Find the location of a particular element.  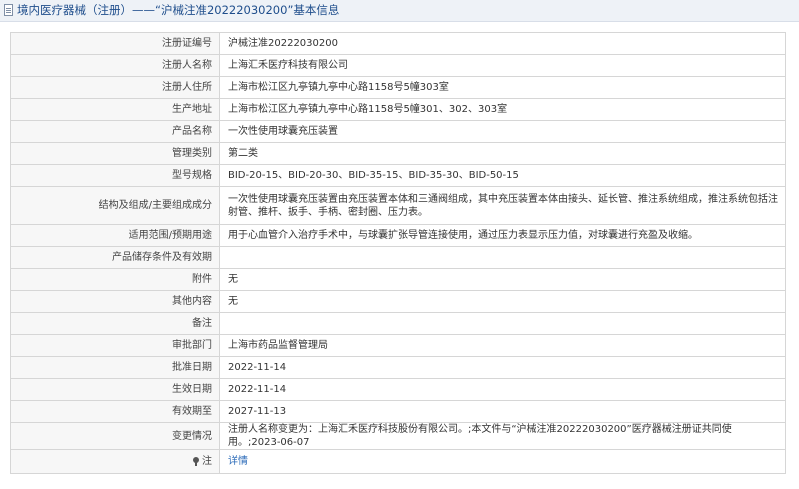

field-label: 附件 is located at coordinates (115, 279).